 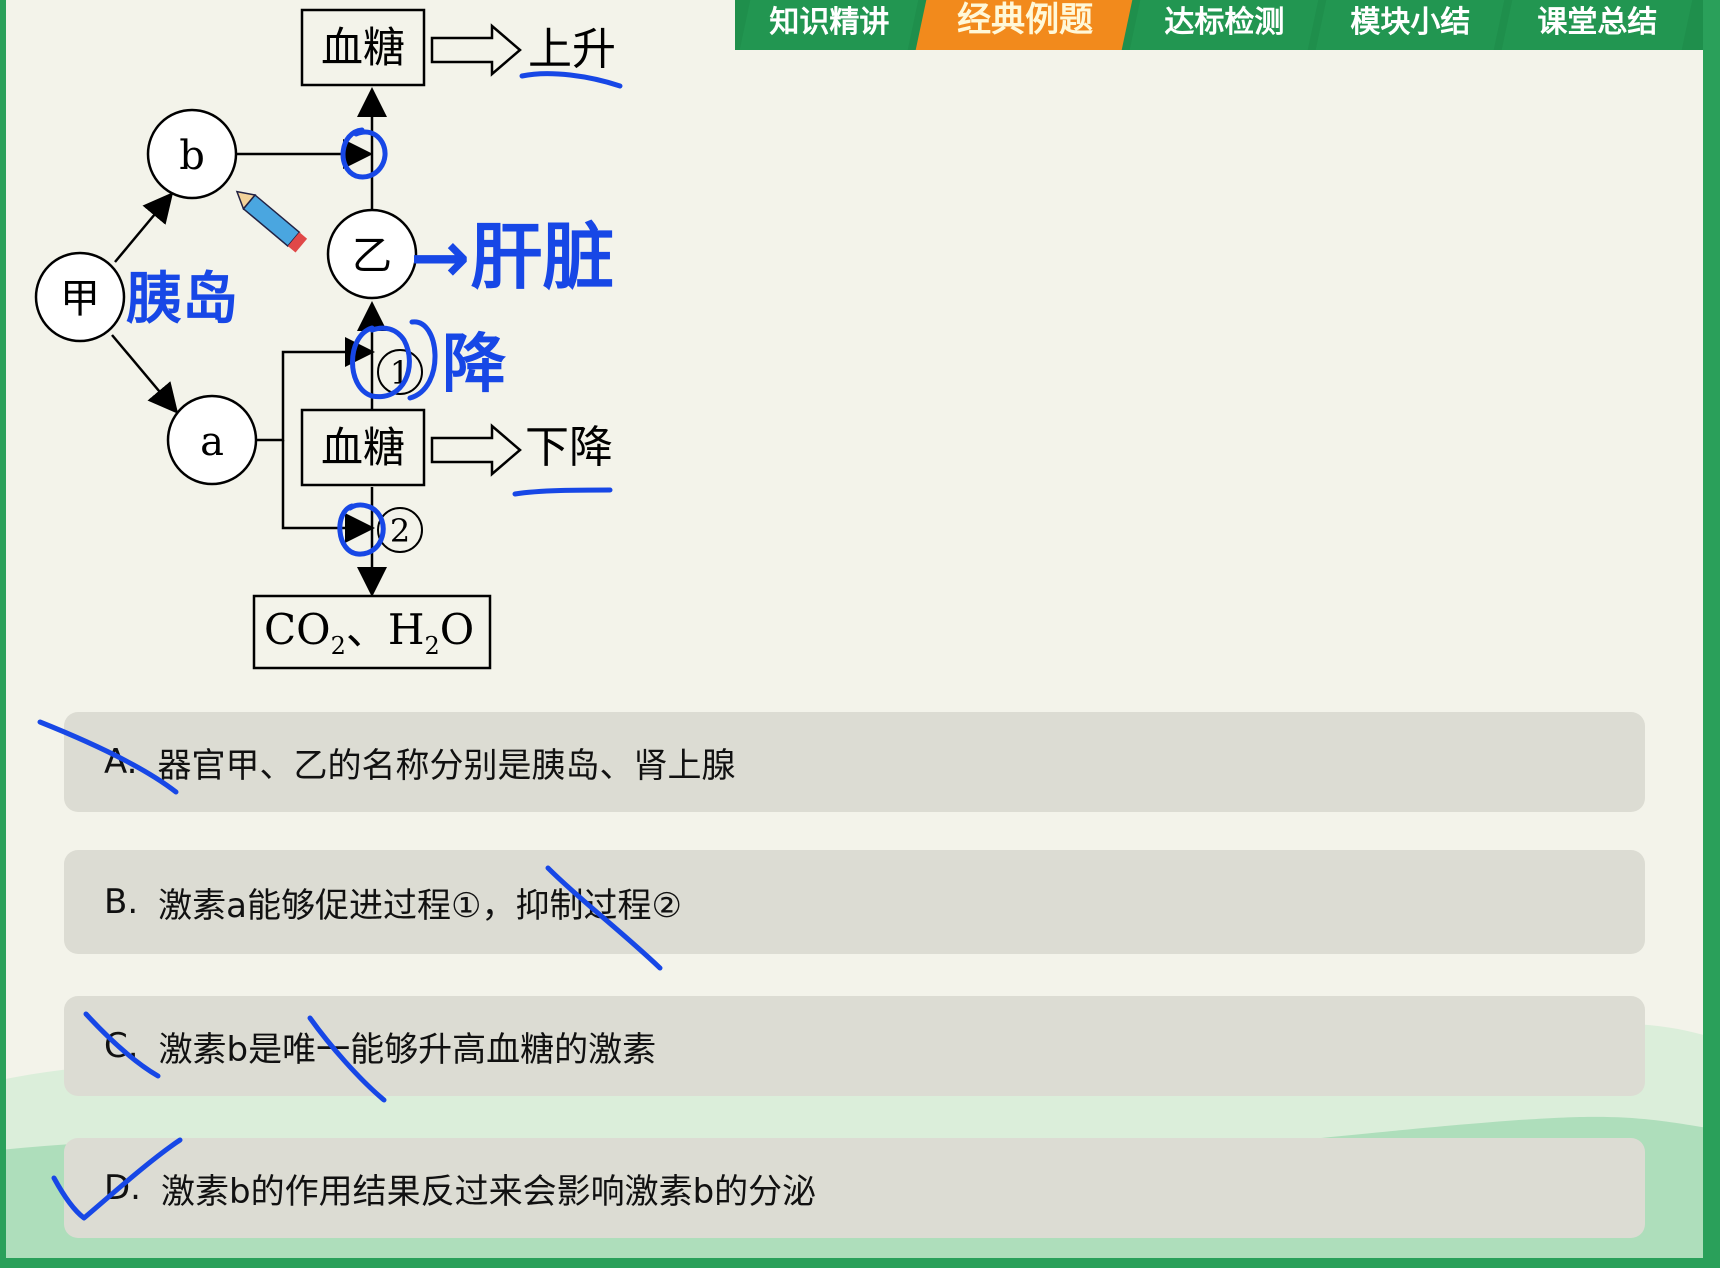 I want to click on option-c-text: 激素b是唯一能够升高血糖的激素, so click(x=407, y=1049).